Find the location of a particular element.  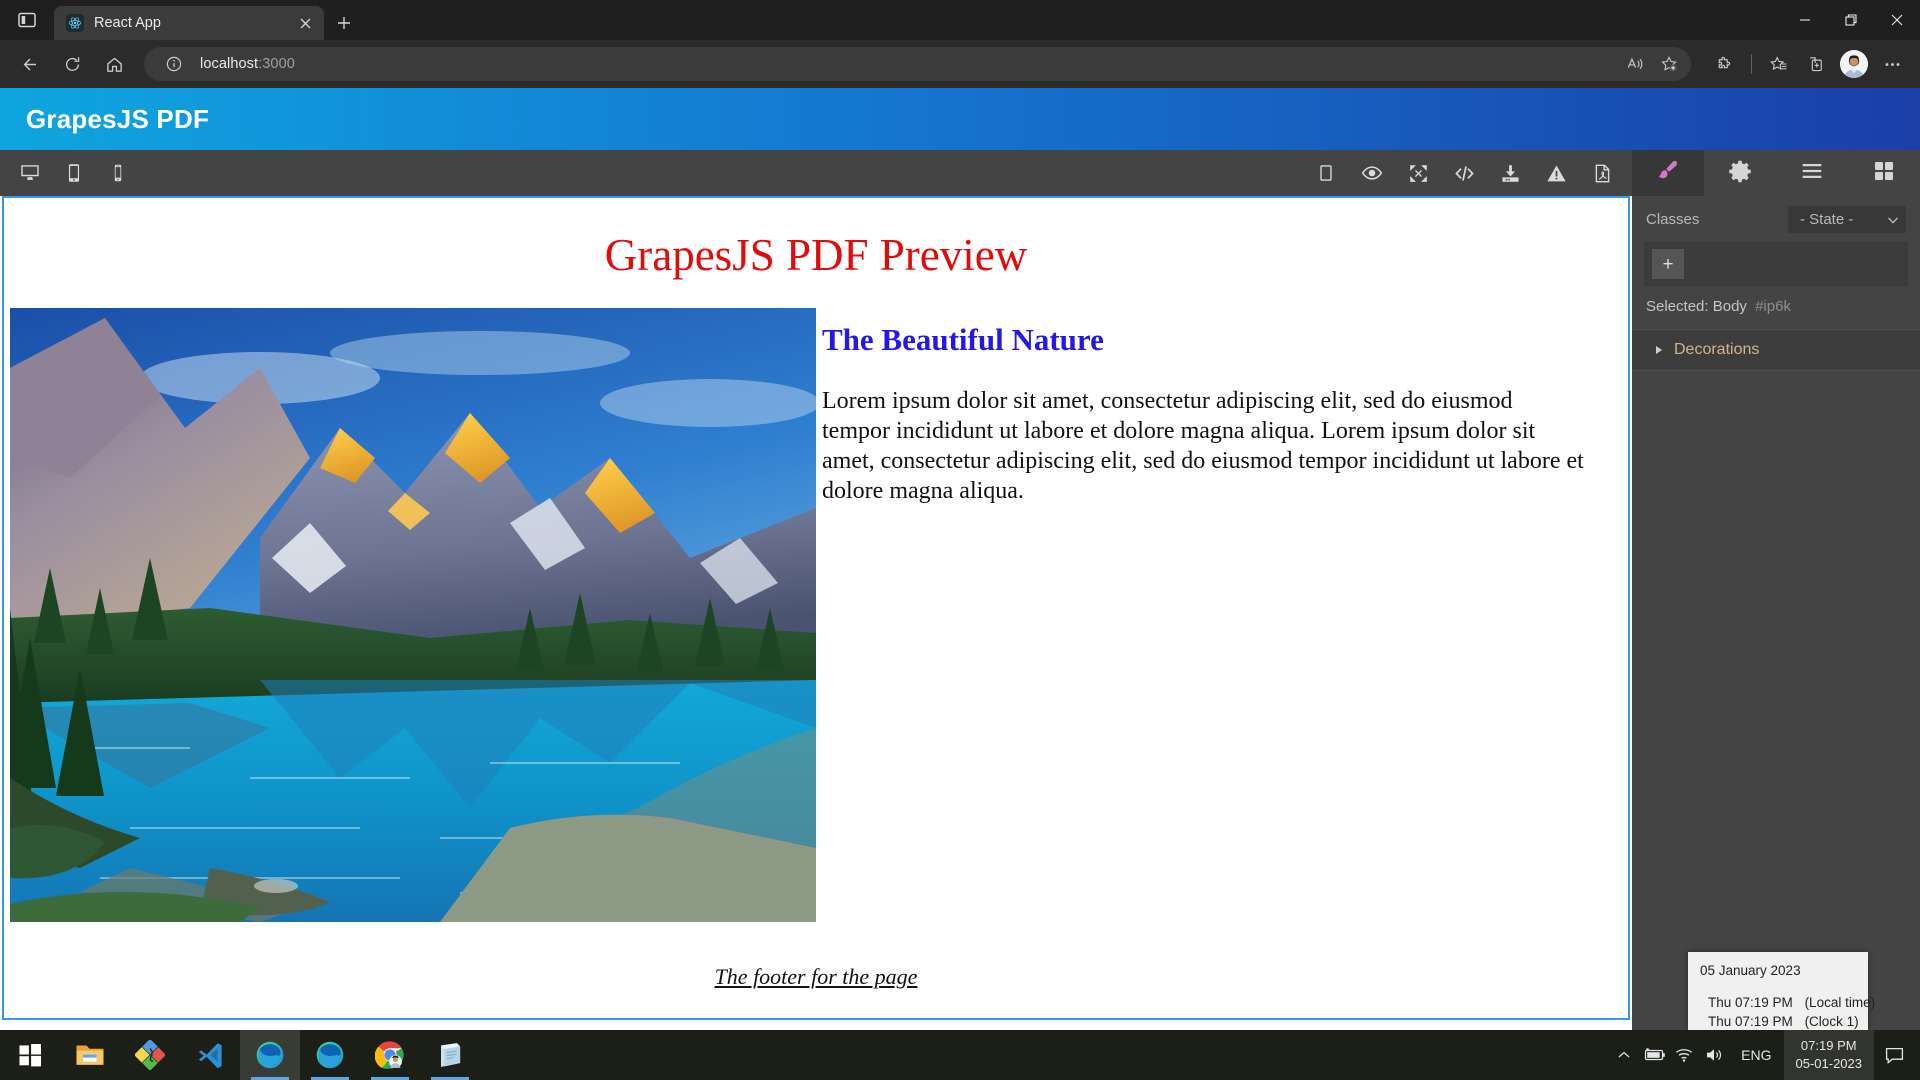

browser-toolbar-actions is located at coordinates (1805, 64).